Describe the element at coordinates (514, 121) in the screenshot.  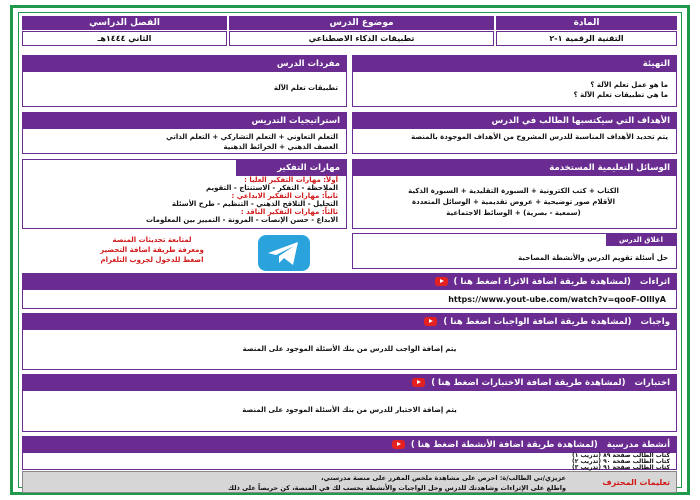
I see `objectives-title: الأهداف التي سيكتسبها الطالب في الدرس` at that location.